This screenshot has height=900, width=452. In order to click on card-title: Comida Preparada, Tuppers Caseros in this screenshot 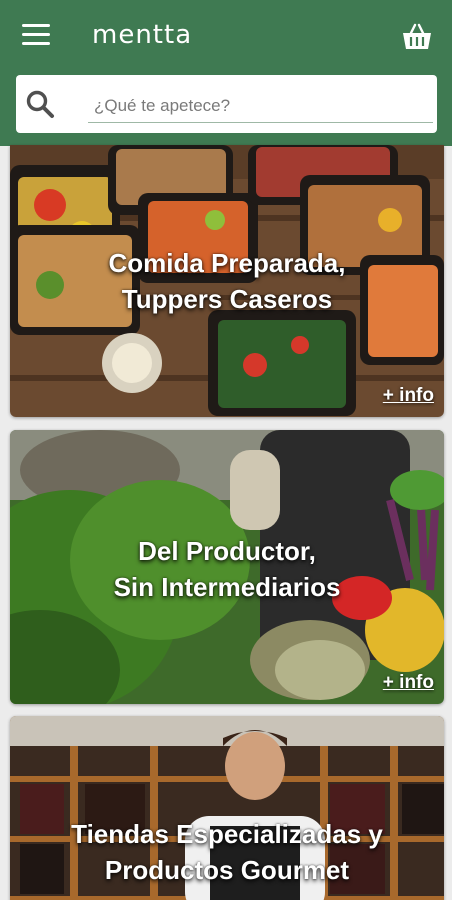, I will do `click(227, 281)`.